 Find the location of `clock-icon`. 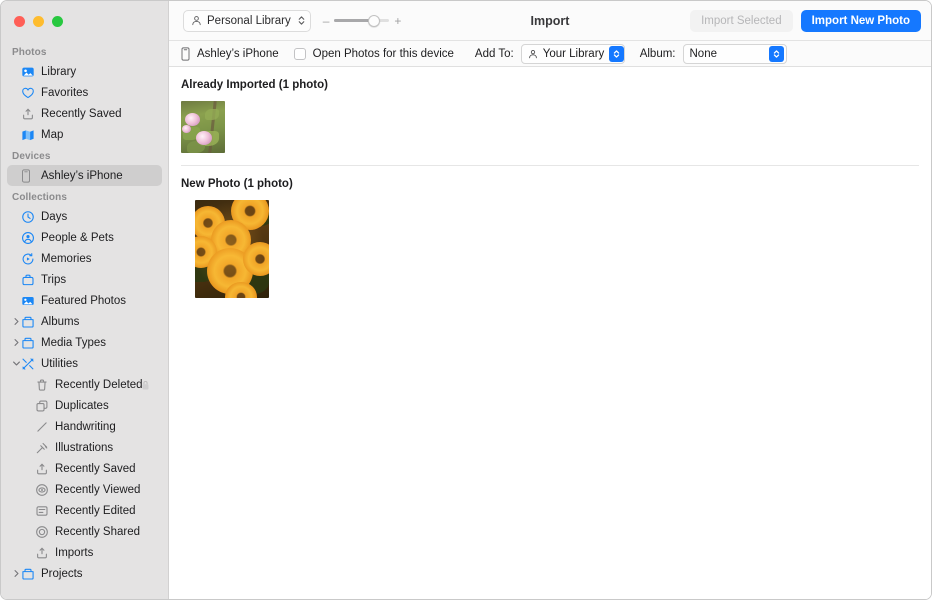

clock-icon is located at coordinates (30, 217).